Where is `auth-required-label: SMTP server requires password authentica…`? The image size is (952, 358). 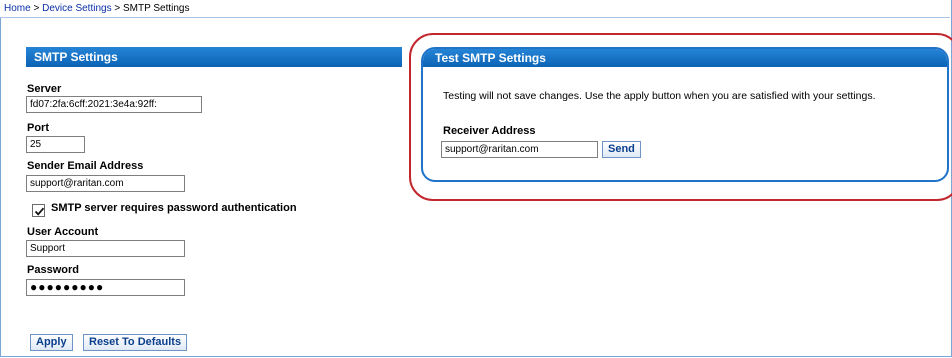 auth-required-label: SMTP server requires password authentica… is located at coordinates (174, 208).